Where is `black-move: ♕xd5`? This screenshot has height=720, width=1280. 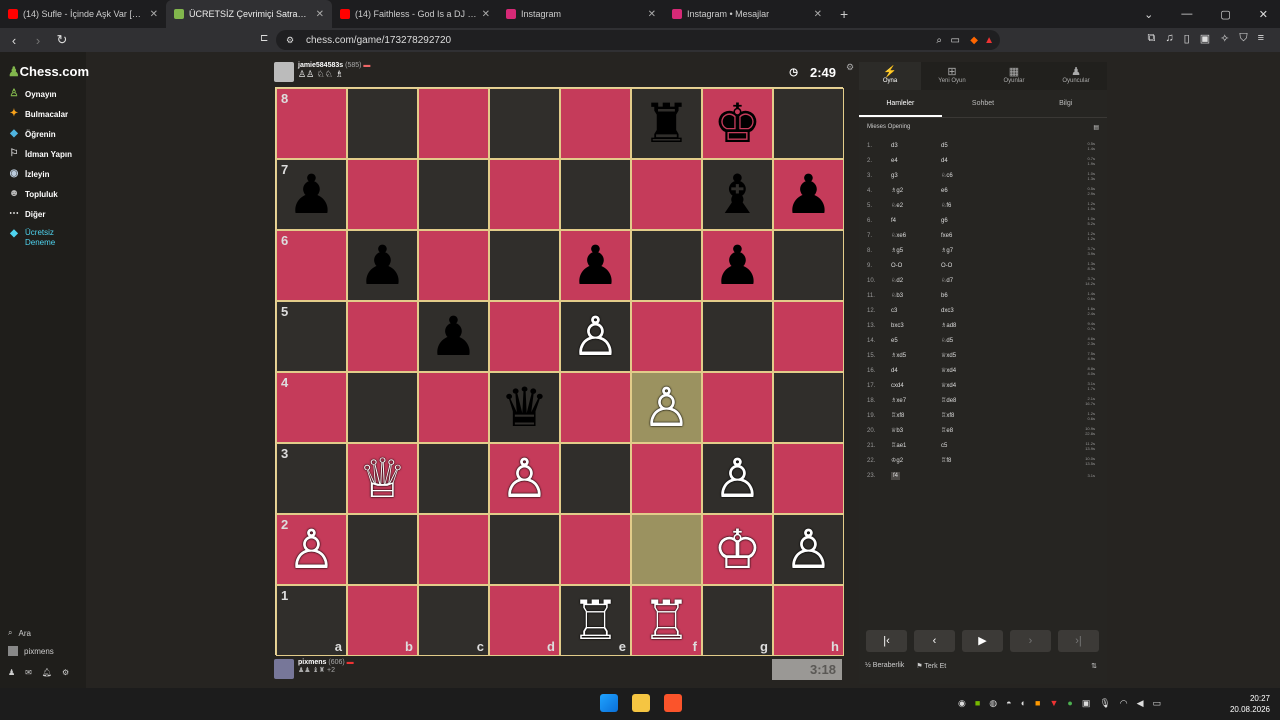 black-move: ♕xd5 is located at coordinates (966, 355).